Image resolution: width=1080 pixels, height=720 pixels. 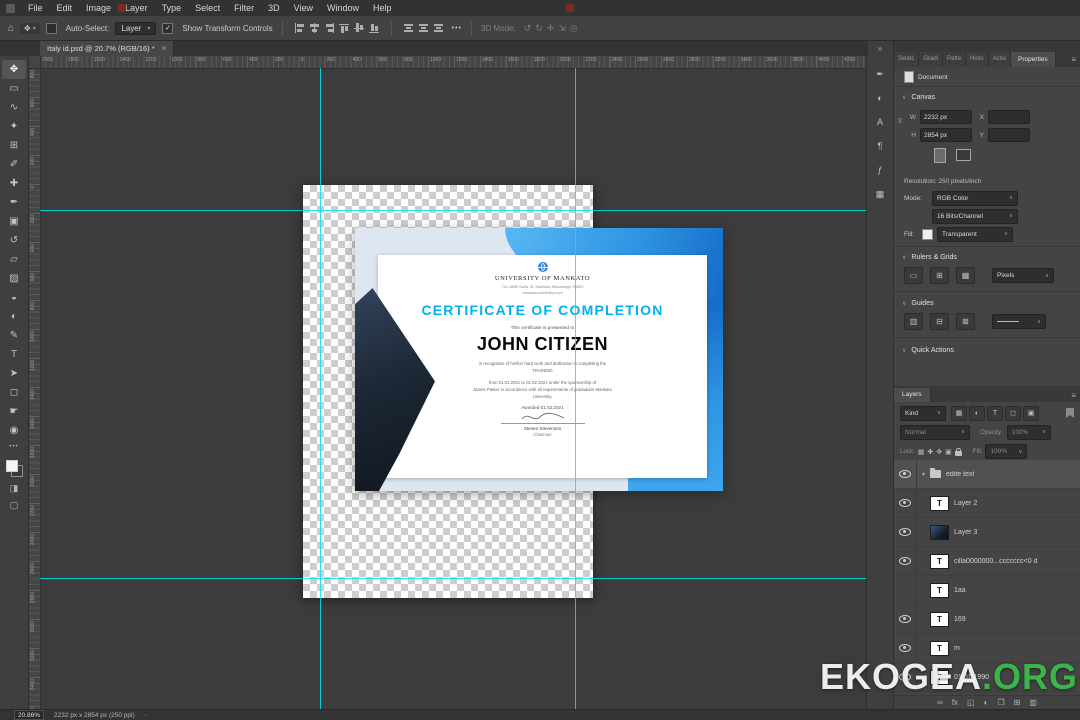 What do you see at coordinates (986, 703) in the screenshot?
I see `adjustment-layer-icon: ◐` at bounding box center [986, 703].